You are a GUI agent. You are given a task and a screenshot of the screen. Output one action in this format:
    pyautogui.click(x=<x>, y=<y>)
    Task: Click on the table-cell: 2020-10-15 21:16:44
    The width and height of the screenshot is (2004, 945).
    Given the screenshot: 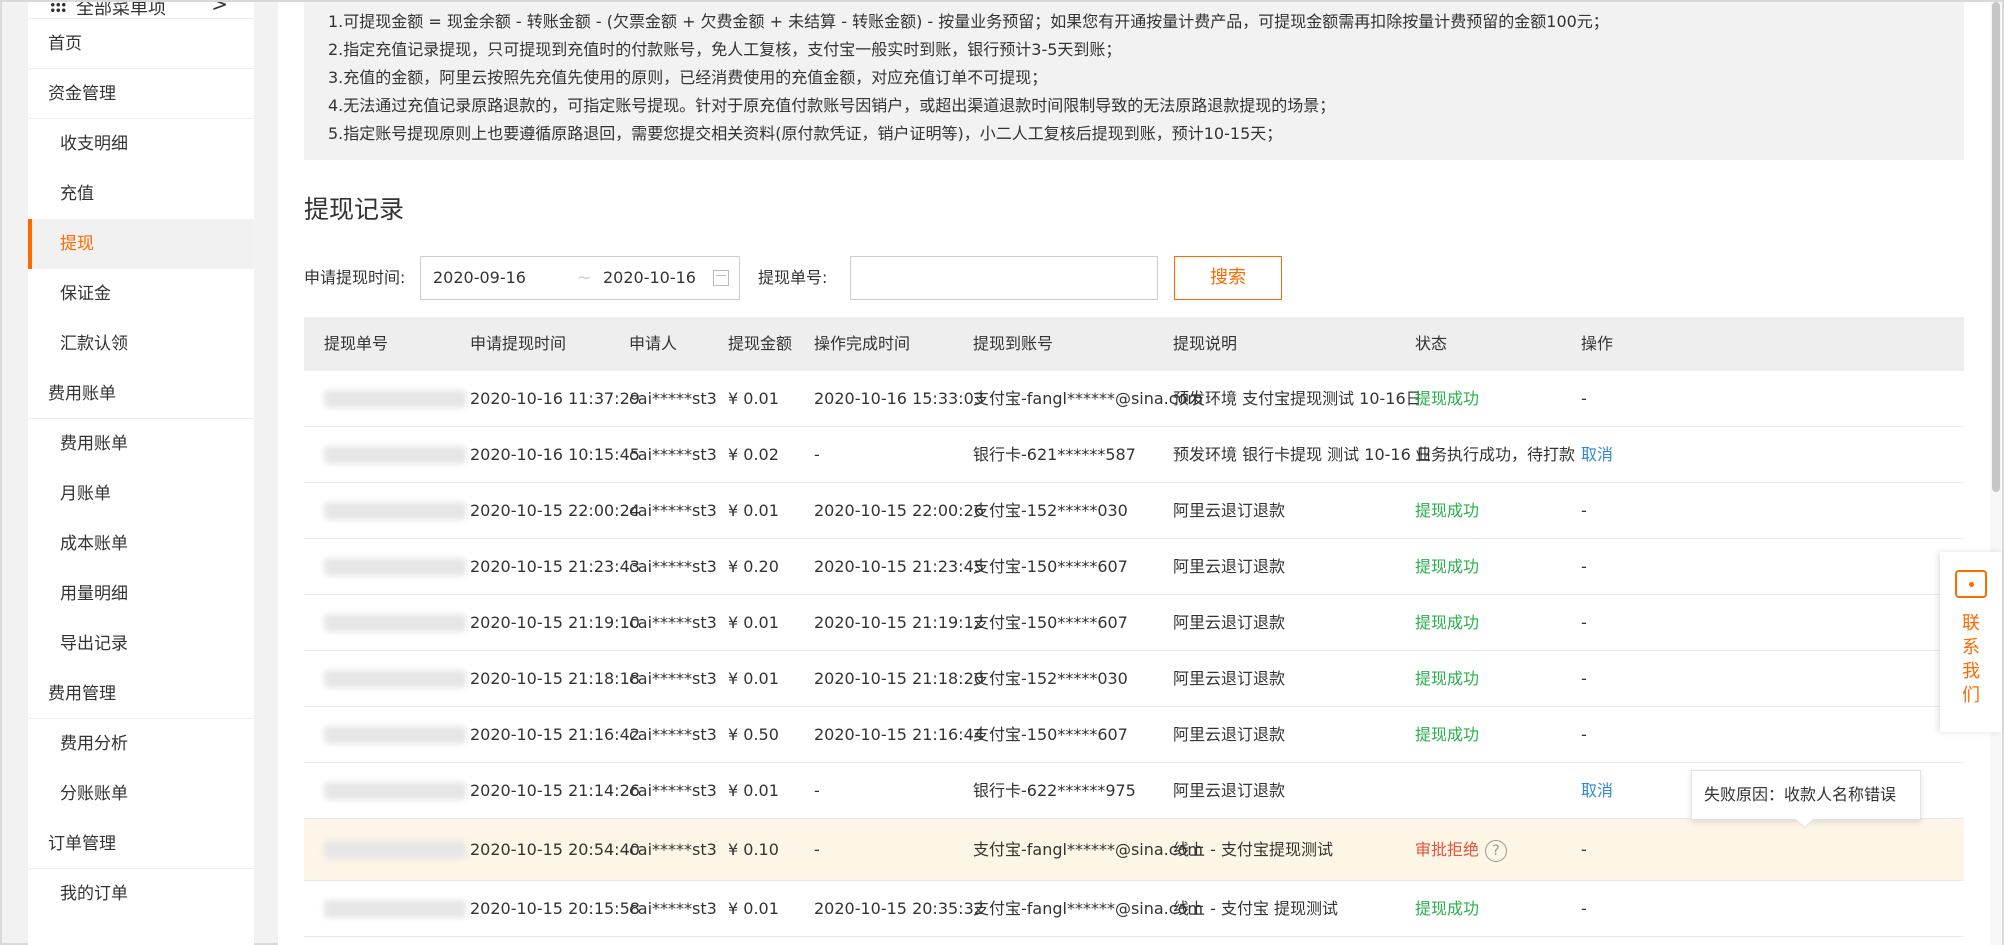 What is the action you would take?
    pyautogui.click(x=899, y=735)
    